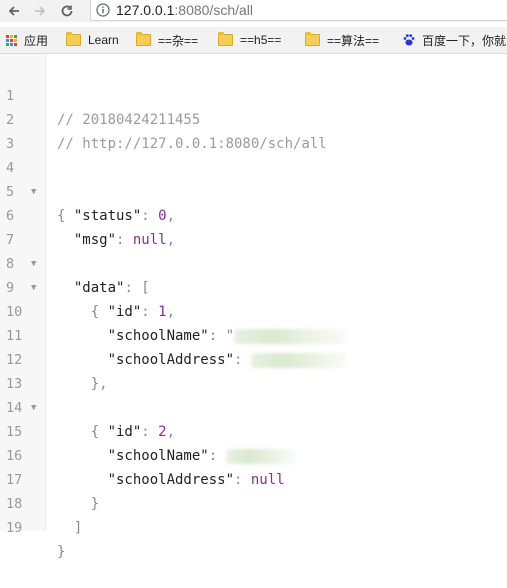 The height and width of the screenshot is (588, 507). What do you see at coordinates (11, 40) in the screenshot?
I see `apps-grid-icon` at bounding box center [11, 40].